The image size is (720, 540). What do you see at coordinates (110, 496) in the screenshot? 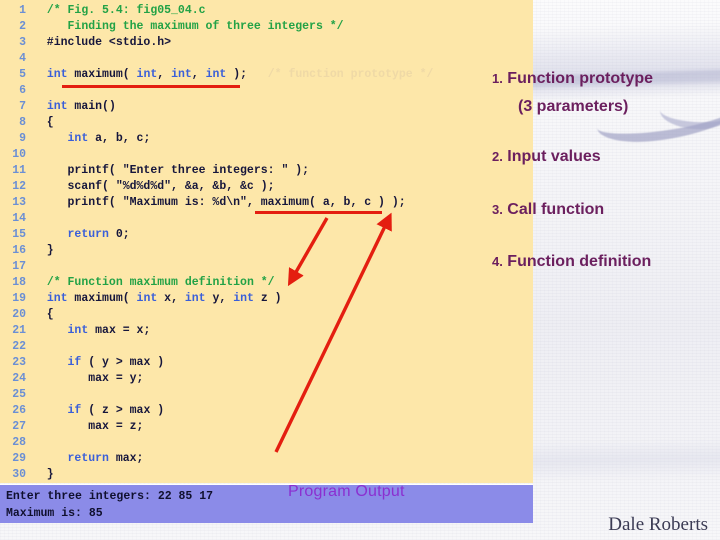
I see `program-output-line-1: Enter three integers: 22 85 17` at bounding box center [110, 496].